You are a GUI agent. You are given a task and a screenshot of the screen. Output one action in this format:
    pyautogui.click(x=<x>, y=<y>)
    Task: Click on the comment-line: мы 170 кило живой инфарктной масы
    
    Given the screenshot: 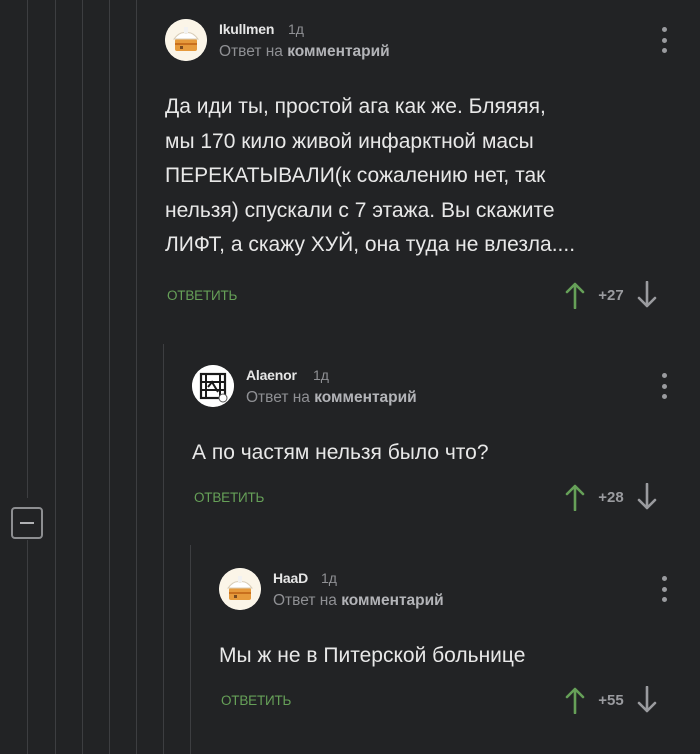 What is the action you would take?
    pyautogui.click(x=349, y=141)
    